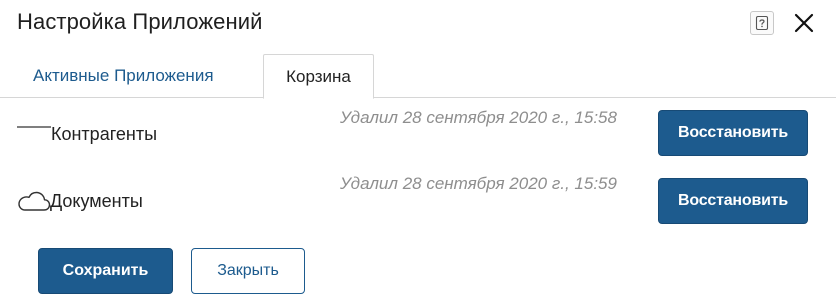  What do you see at coordinates (478, 183) in the screenshot?
I see `deleted-info: Удалил 28 сентября 2020 г., 15:59` at bounding box center [478, 183].